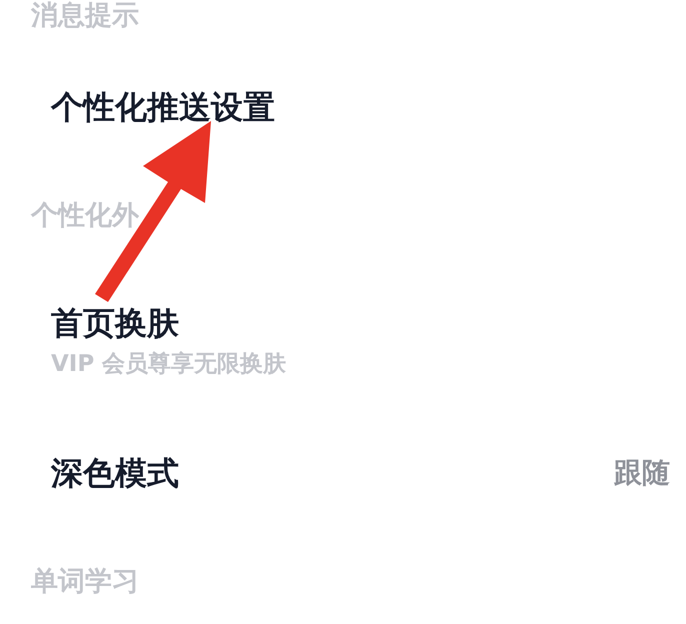  I want to click on setting-subtitle: VIP 会员尊享无限换肤, so click(168, 364).